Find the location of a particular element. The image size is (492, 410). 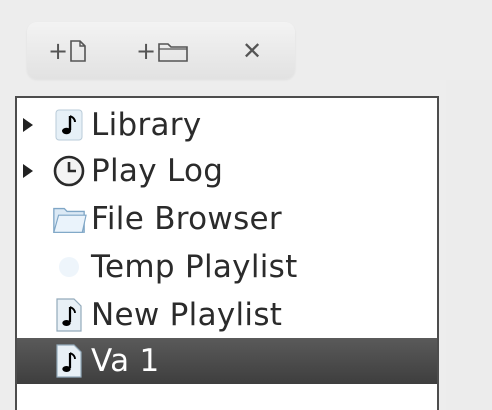

sidebar-item-new-playlist: New Playlist is located at coordinates (227, 315).